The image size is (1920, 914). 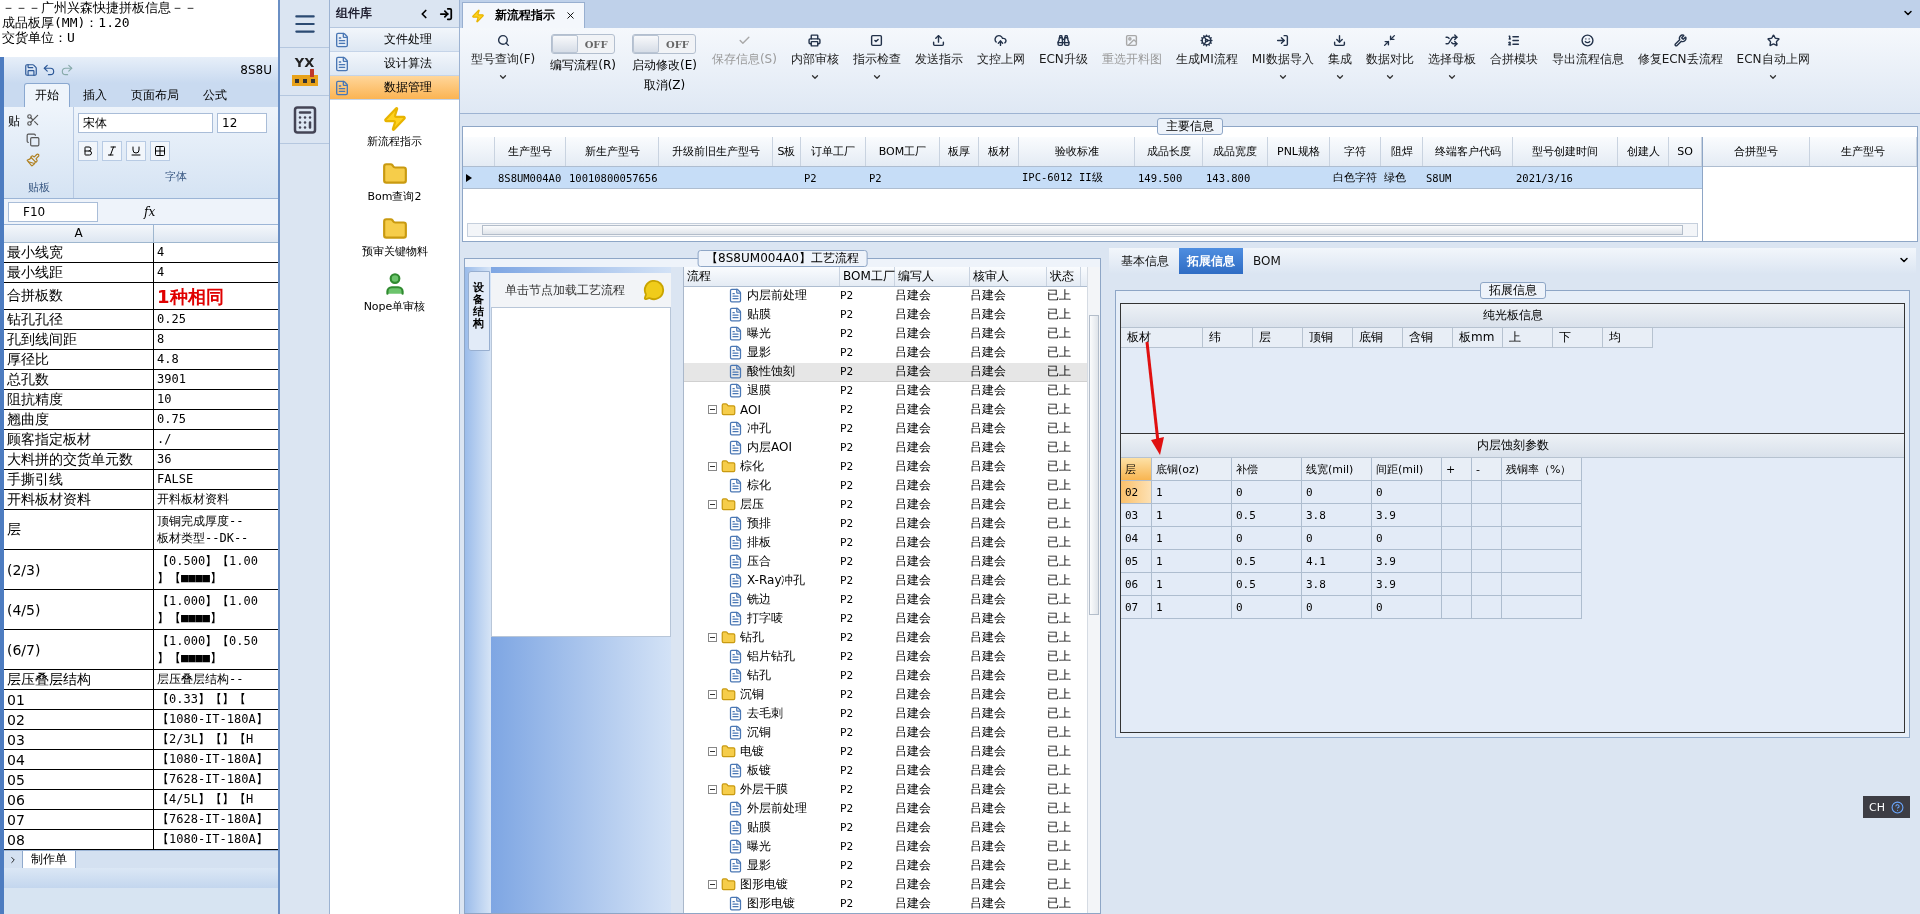 I want to click on tool-item: 预审关键物料, so click(x=394, y=237).